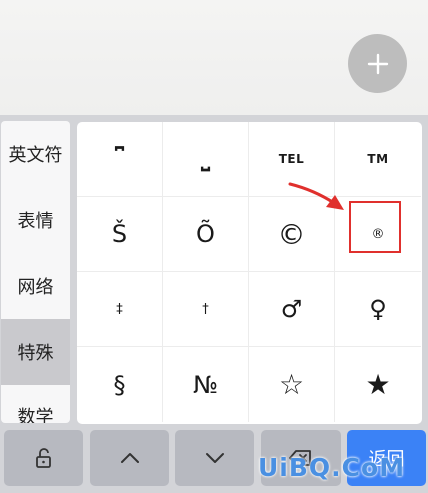  I want to click on unlock-icon, so click(43, 458).